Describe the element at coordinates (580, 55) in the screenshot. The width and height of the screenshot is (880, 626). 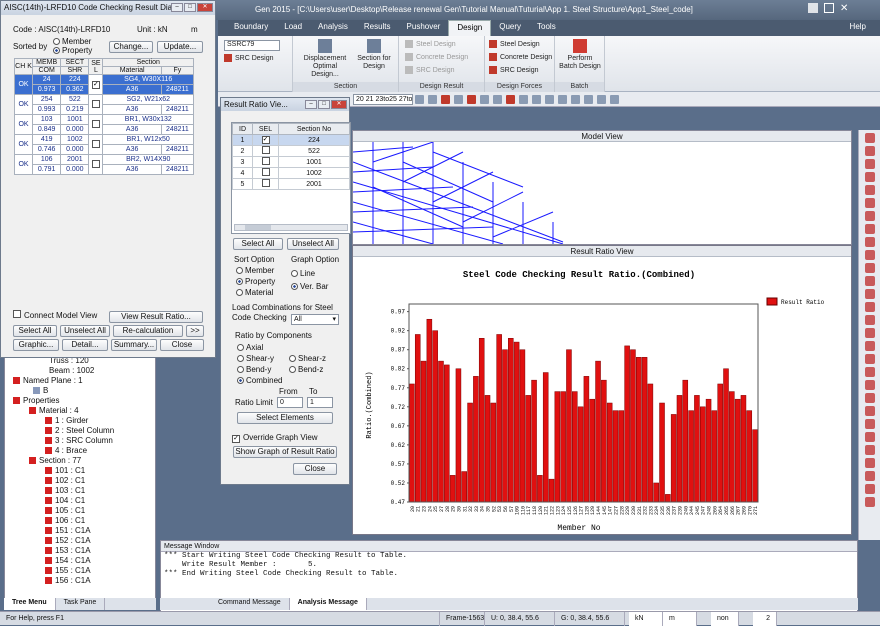
I see `perform-batch-design-button: Perform Batch Design` at that location.